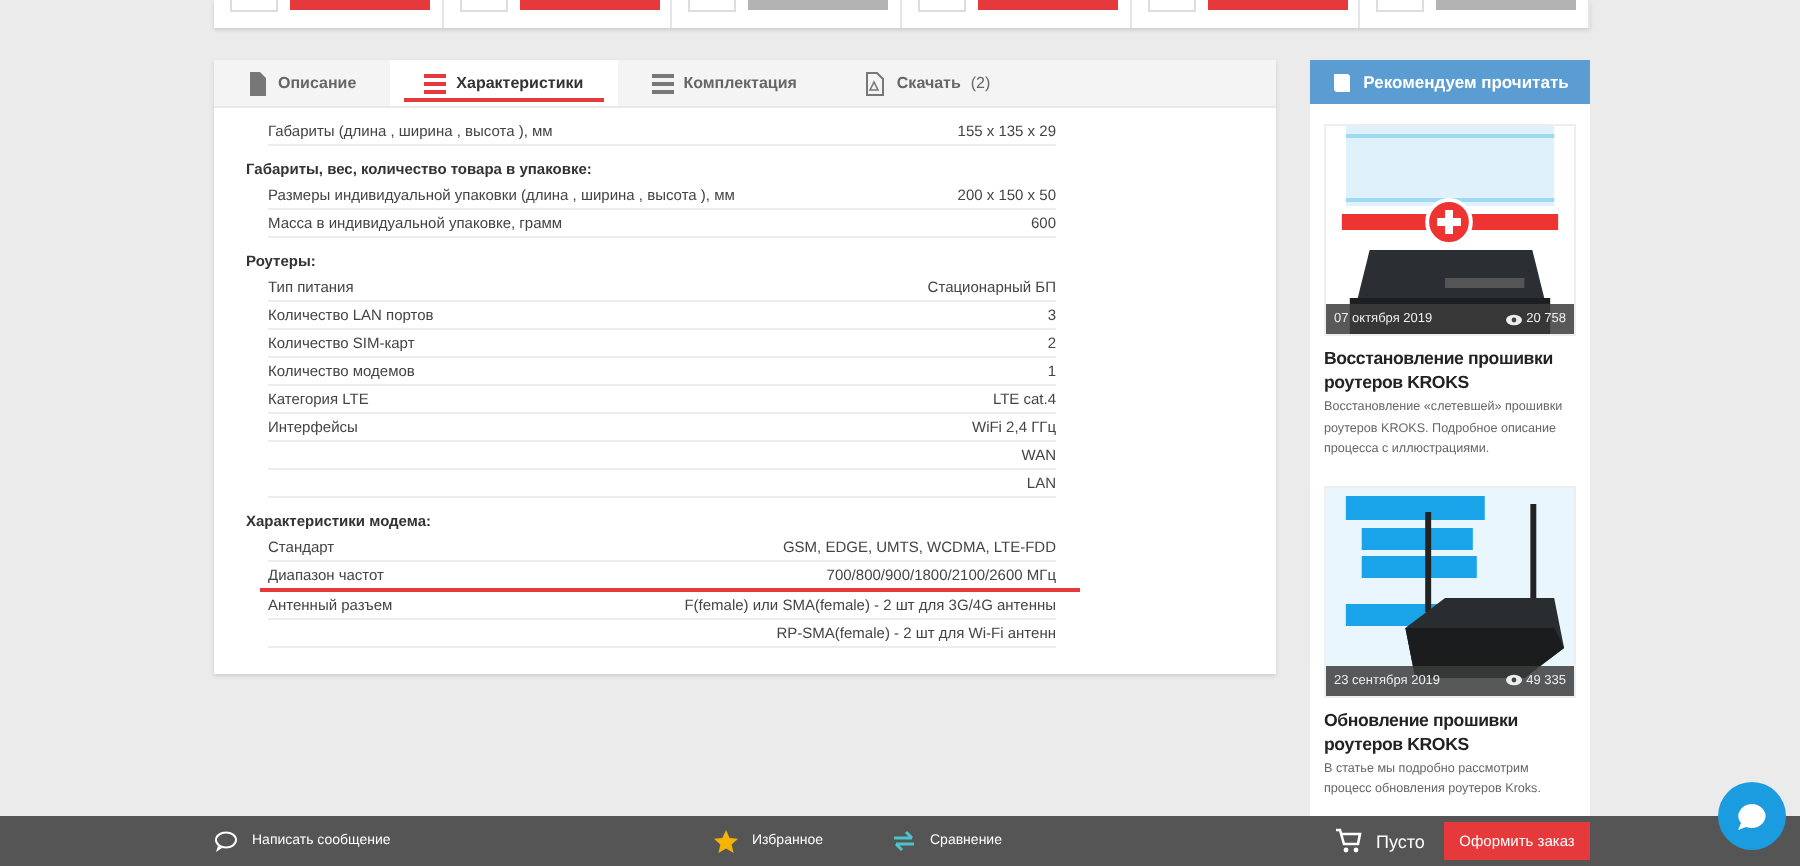  What do you see at coordinates (875, 83) in the screenshot?
I see `file-icon` at bounding box center [875, 83].